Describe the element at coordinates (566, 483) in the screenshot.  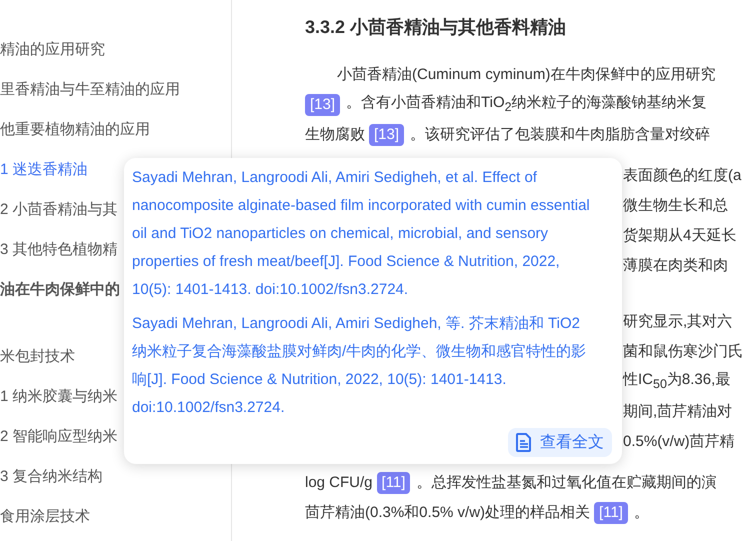
I see `body-text: 。总挥发性盐基氮和过氧化值在贮藏期间的演` at that location.